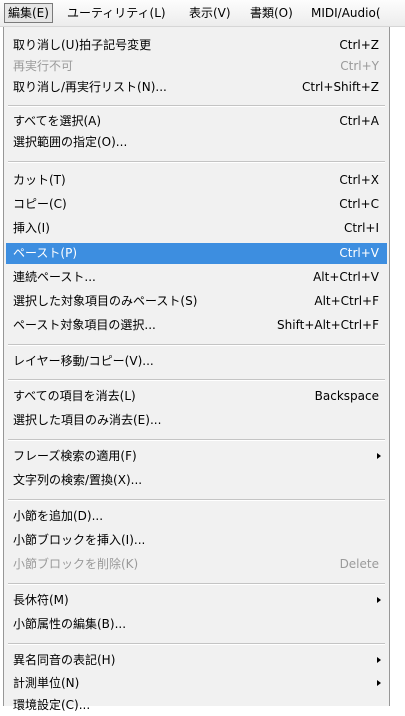 The width and height of the screenshot is (405, 716). I want to click on menu-item-label: ペースト(P), so click(45, 253).